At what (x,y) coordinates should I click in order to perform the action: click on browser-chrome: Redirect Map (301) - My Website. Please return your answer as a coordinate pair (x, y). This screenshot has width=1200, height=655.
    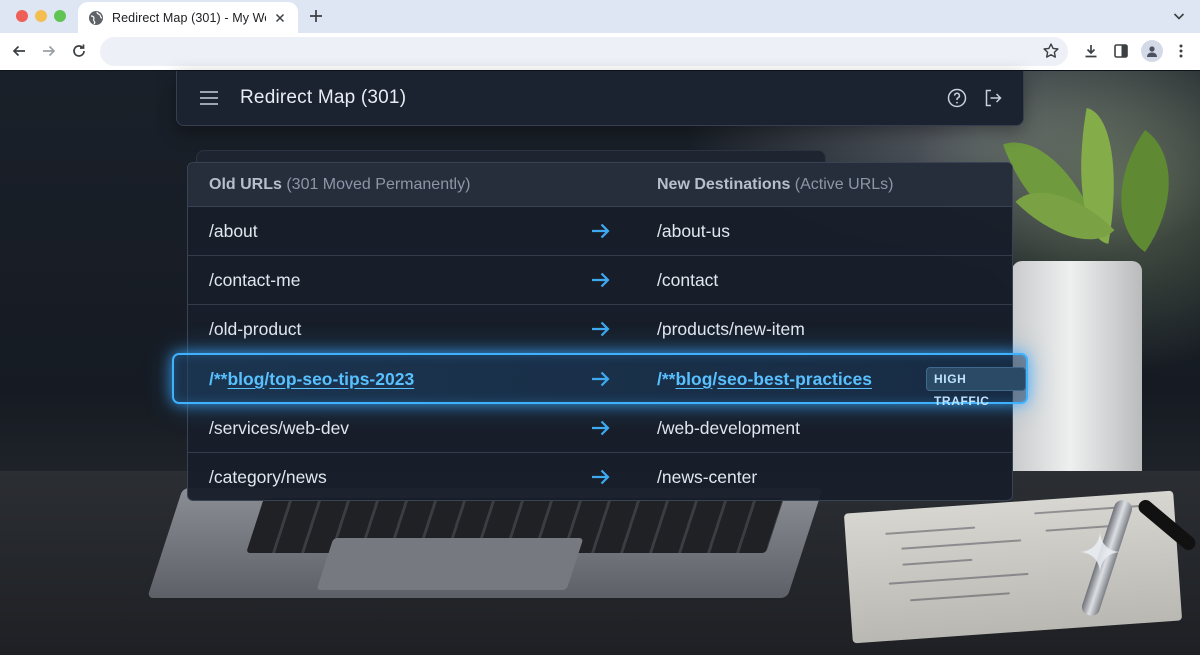
    Looking at the image, I should click on (600, 35).